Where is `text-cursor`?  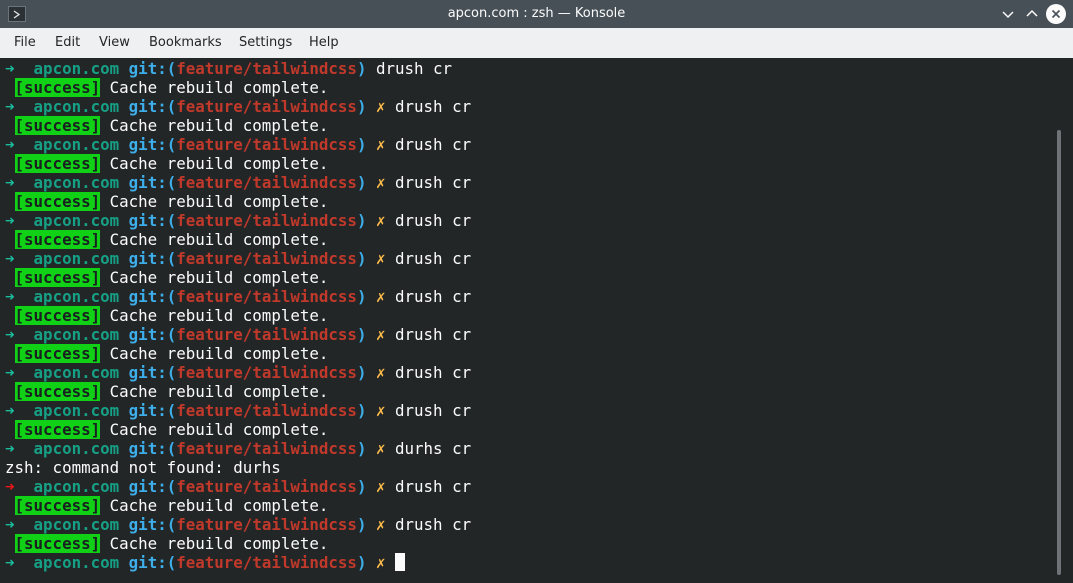 text-cursor is located at coordinates (400, 562).